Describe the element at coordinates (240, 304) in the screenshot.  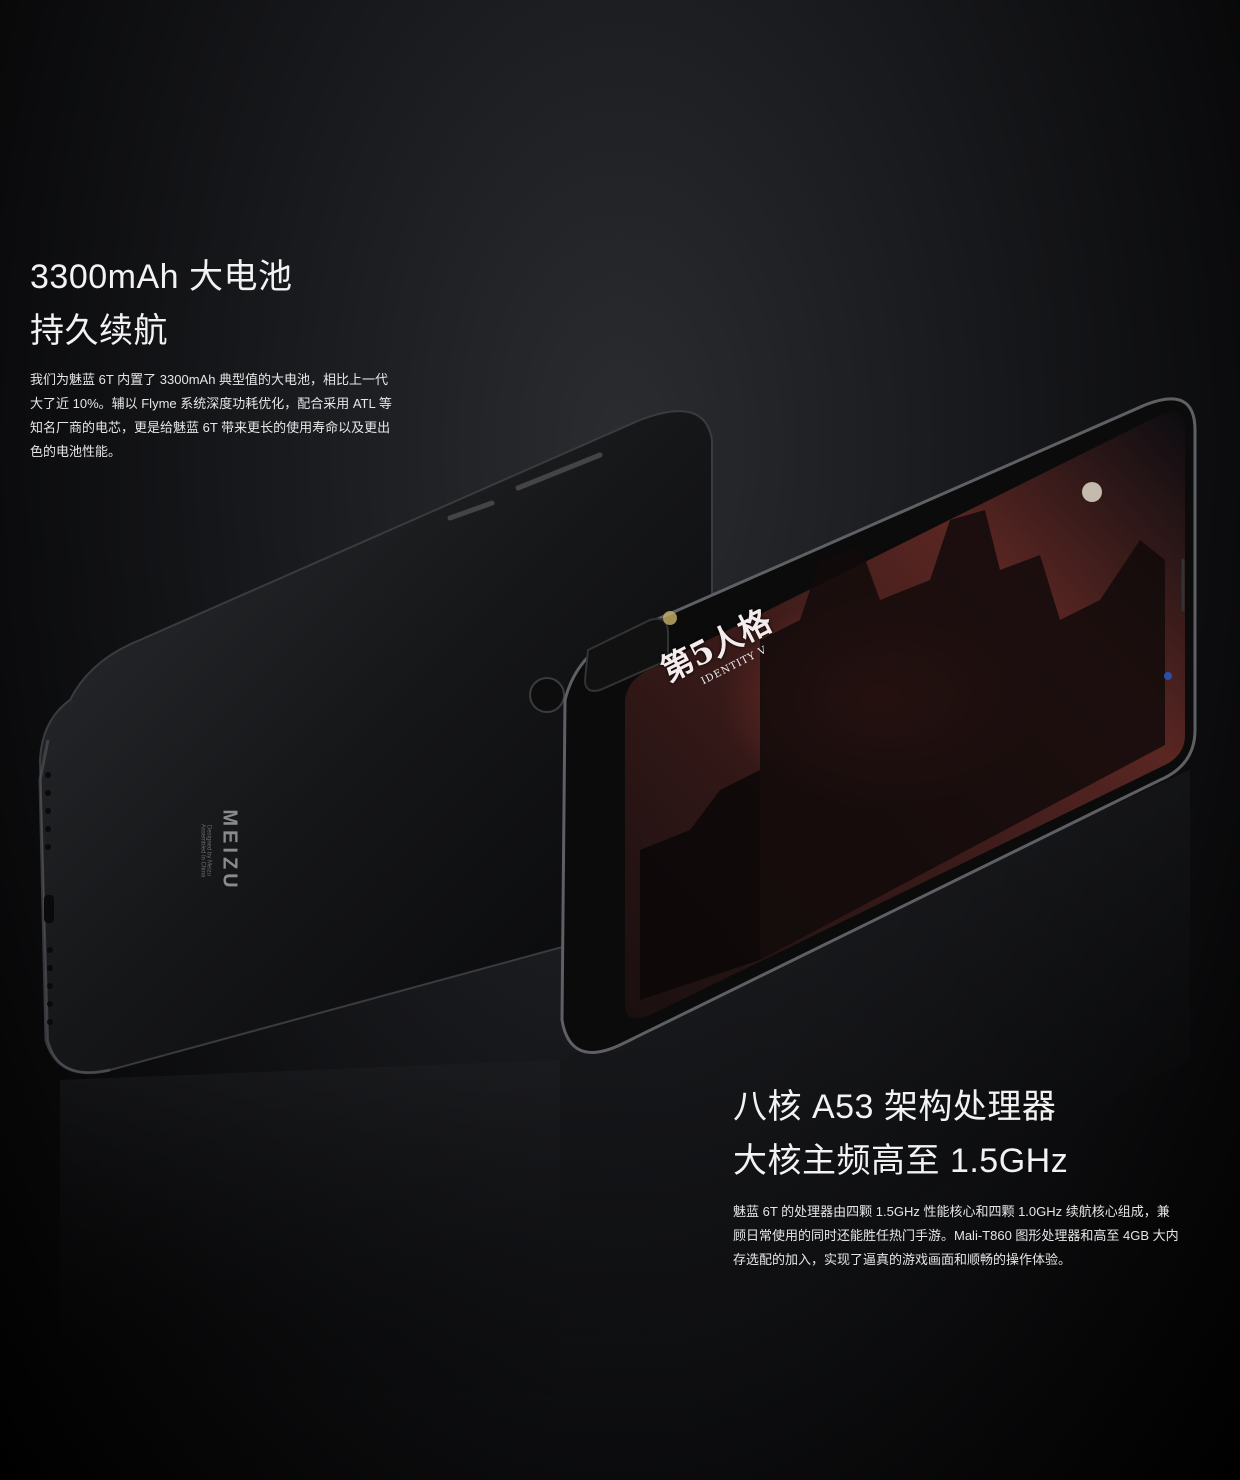
I see `battery-heading: 3300mAh 大电池 持久续航` at that location.